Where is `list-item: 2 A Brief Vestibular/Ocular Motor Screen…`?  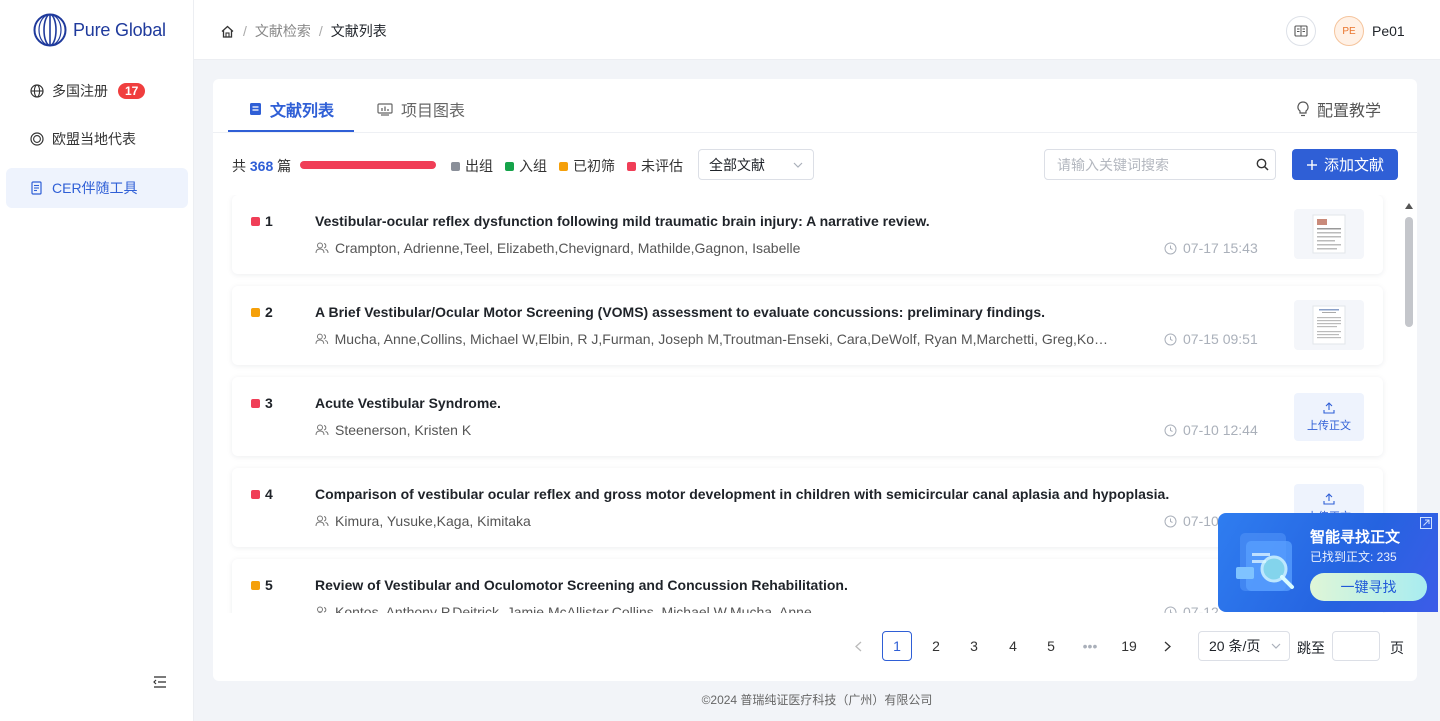
list-item: 2 A Brief Vestibular/Ocular Motor Screen… is located at coordinates (807, 325).